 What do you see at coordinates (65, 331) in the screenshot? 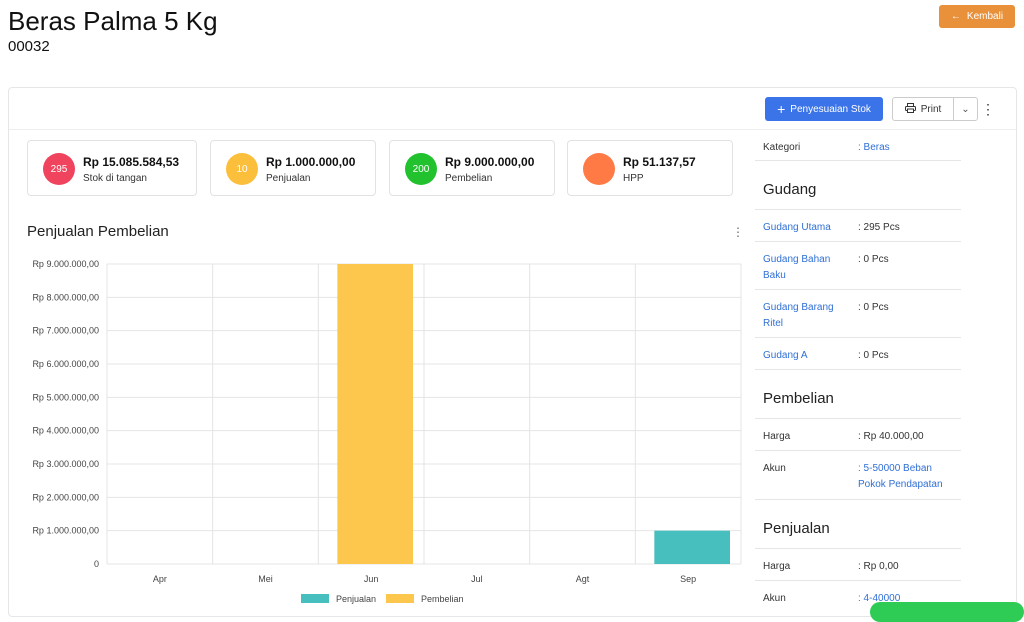
I see `y-tick-label: Rp 7.000.000,00` at bounding box center [65, 331].